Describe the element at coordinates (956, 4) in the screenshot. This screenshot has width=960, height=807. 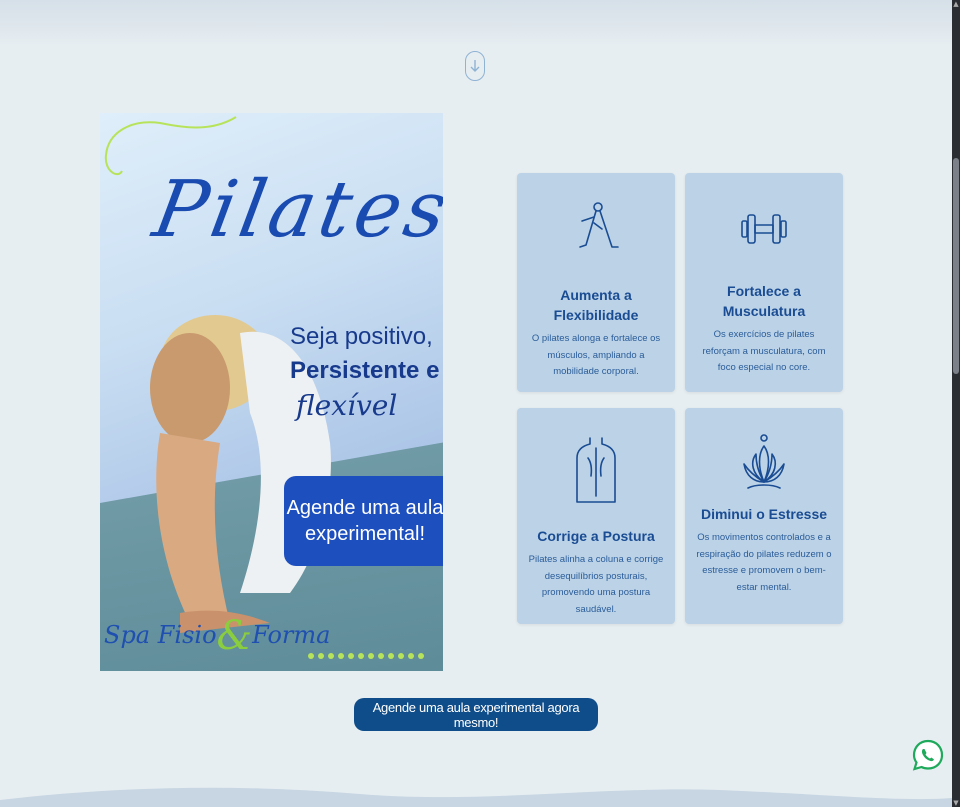
I see `scroll-up-arrow-icon: ▲` at that location.